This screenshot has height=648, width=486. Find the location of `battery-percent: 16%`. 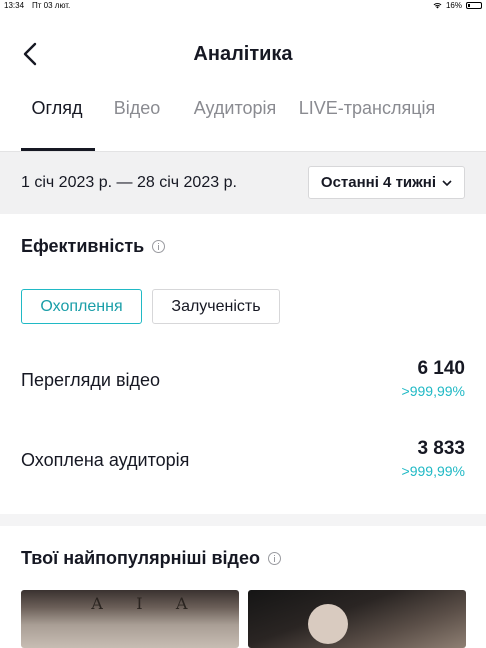

battery-percent: 16% is located at coordinates (453, 5).